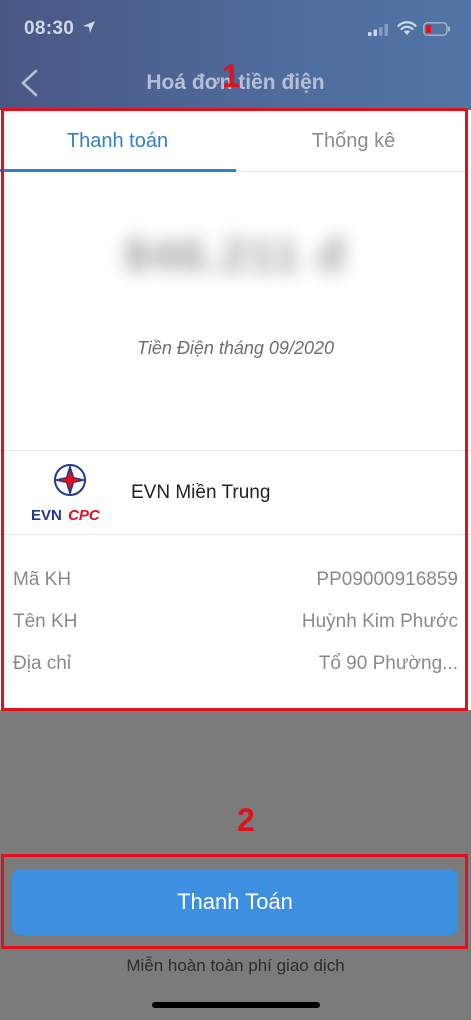 The image size is (471, 1020). Describe the element at coordinates (89, 27) in the screenshot. I see `location-arrow-icon` at that location.